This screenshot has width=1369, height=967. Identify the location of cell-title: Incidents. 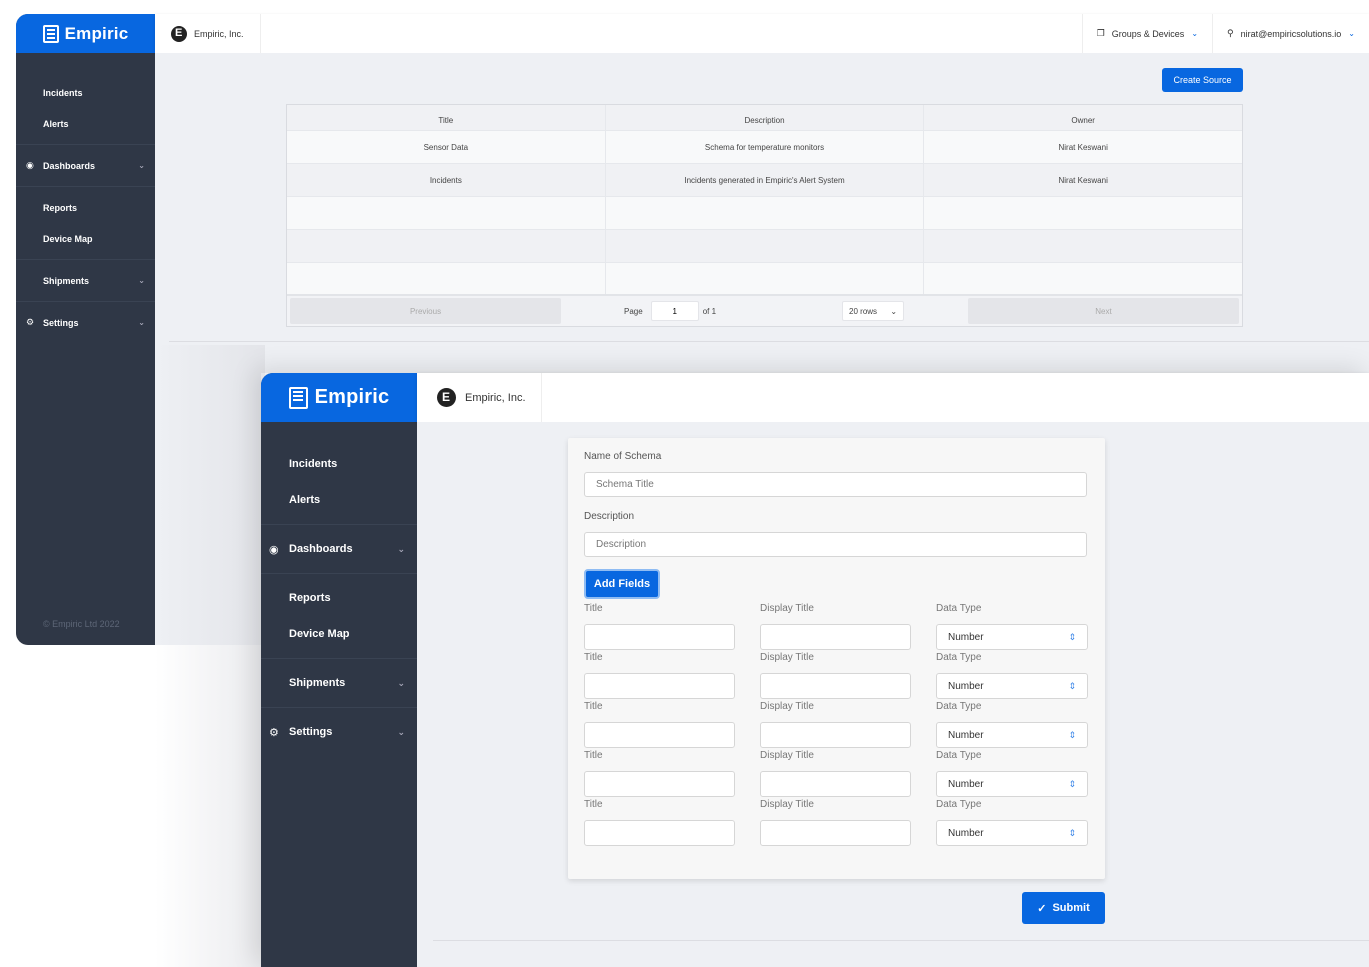
(446, 180).